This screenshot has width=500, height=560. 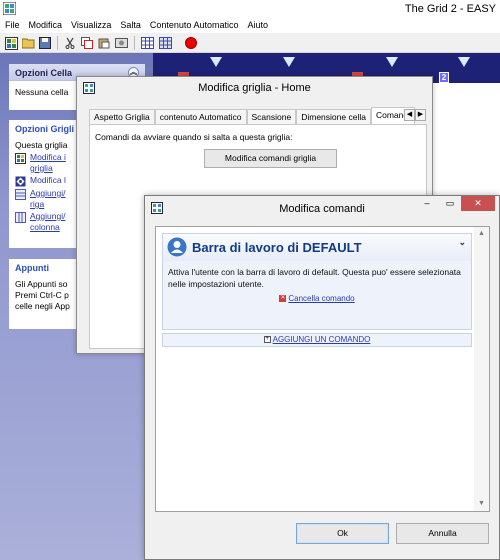 I want to click on scroll-up-icon: ▲, so click(x=481, y=234).